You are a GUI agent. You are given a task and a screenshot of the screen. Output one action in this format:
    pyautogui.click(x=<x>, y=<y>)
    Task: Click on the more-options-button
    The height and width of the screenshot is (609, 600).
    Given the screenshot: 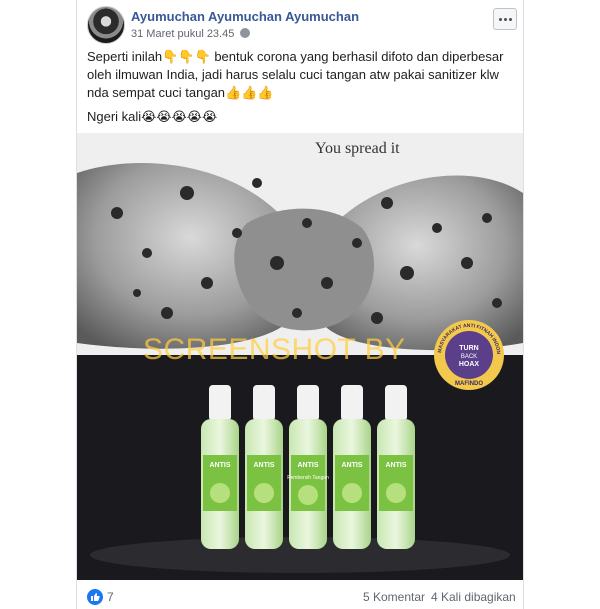 What is the action you would take?
    pyautogui.click(x=505, y=19)
    